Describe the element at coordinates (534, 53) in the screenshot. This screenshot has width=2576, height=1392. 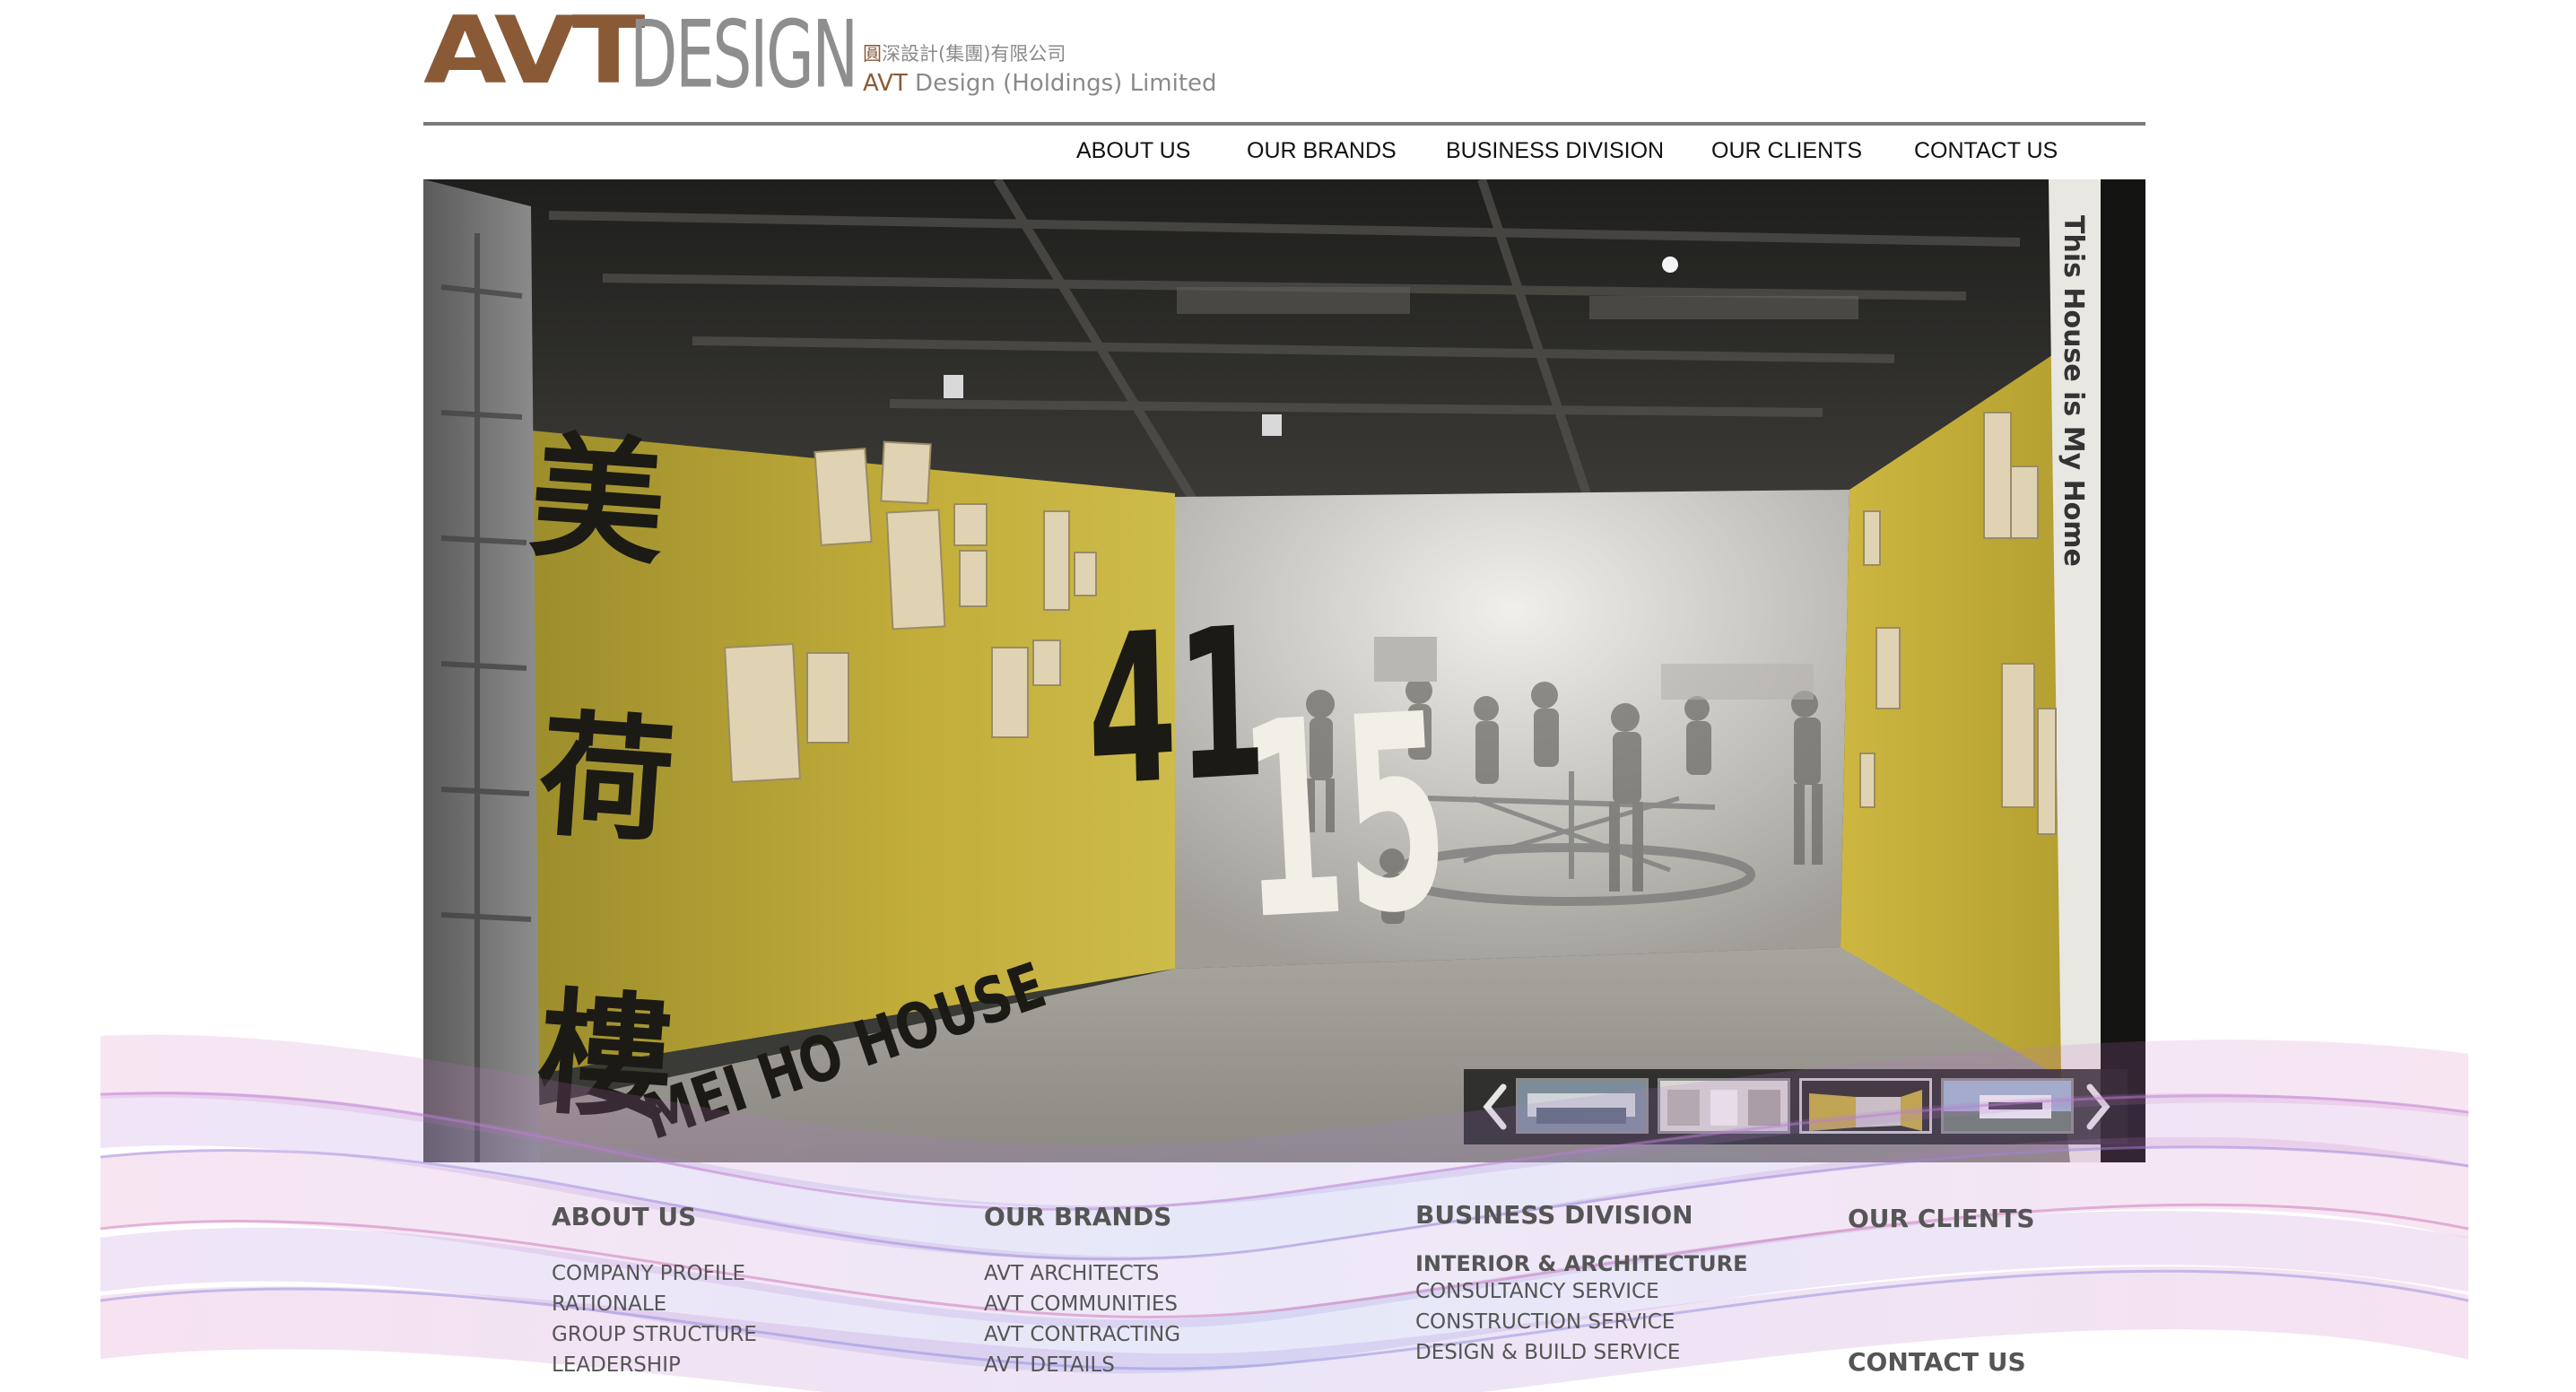
I see `logo-avt-wordmark: AVT` at that location.